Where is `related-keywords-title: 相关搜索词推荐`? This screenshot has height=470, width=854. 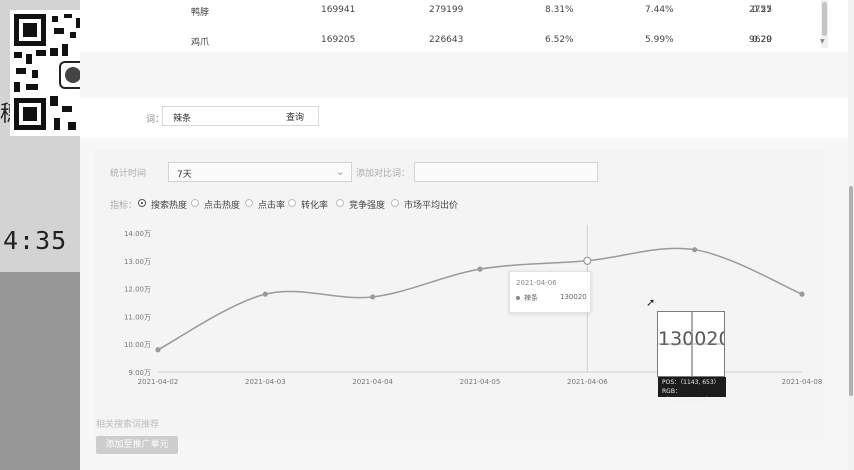 related-keywords-title: 相关搜索词推荐 is located at coordinates (128, 425).